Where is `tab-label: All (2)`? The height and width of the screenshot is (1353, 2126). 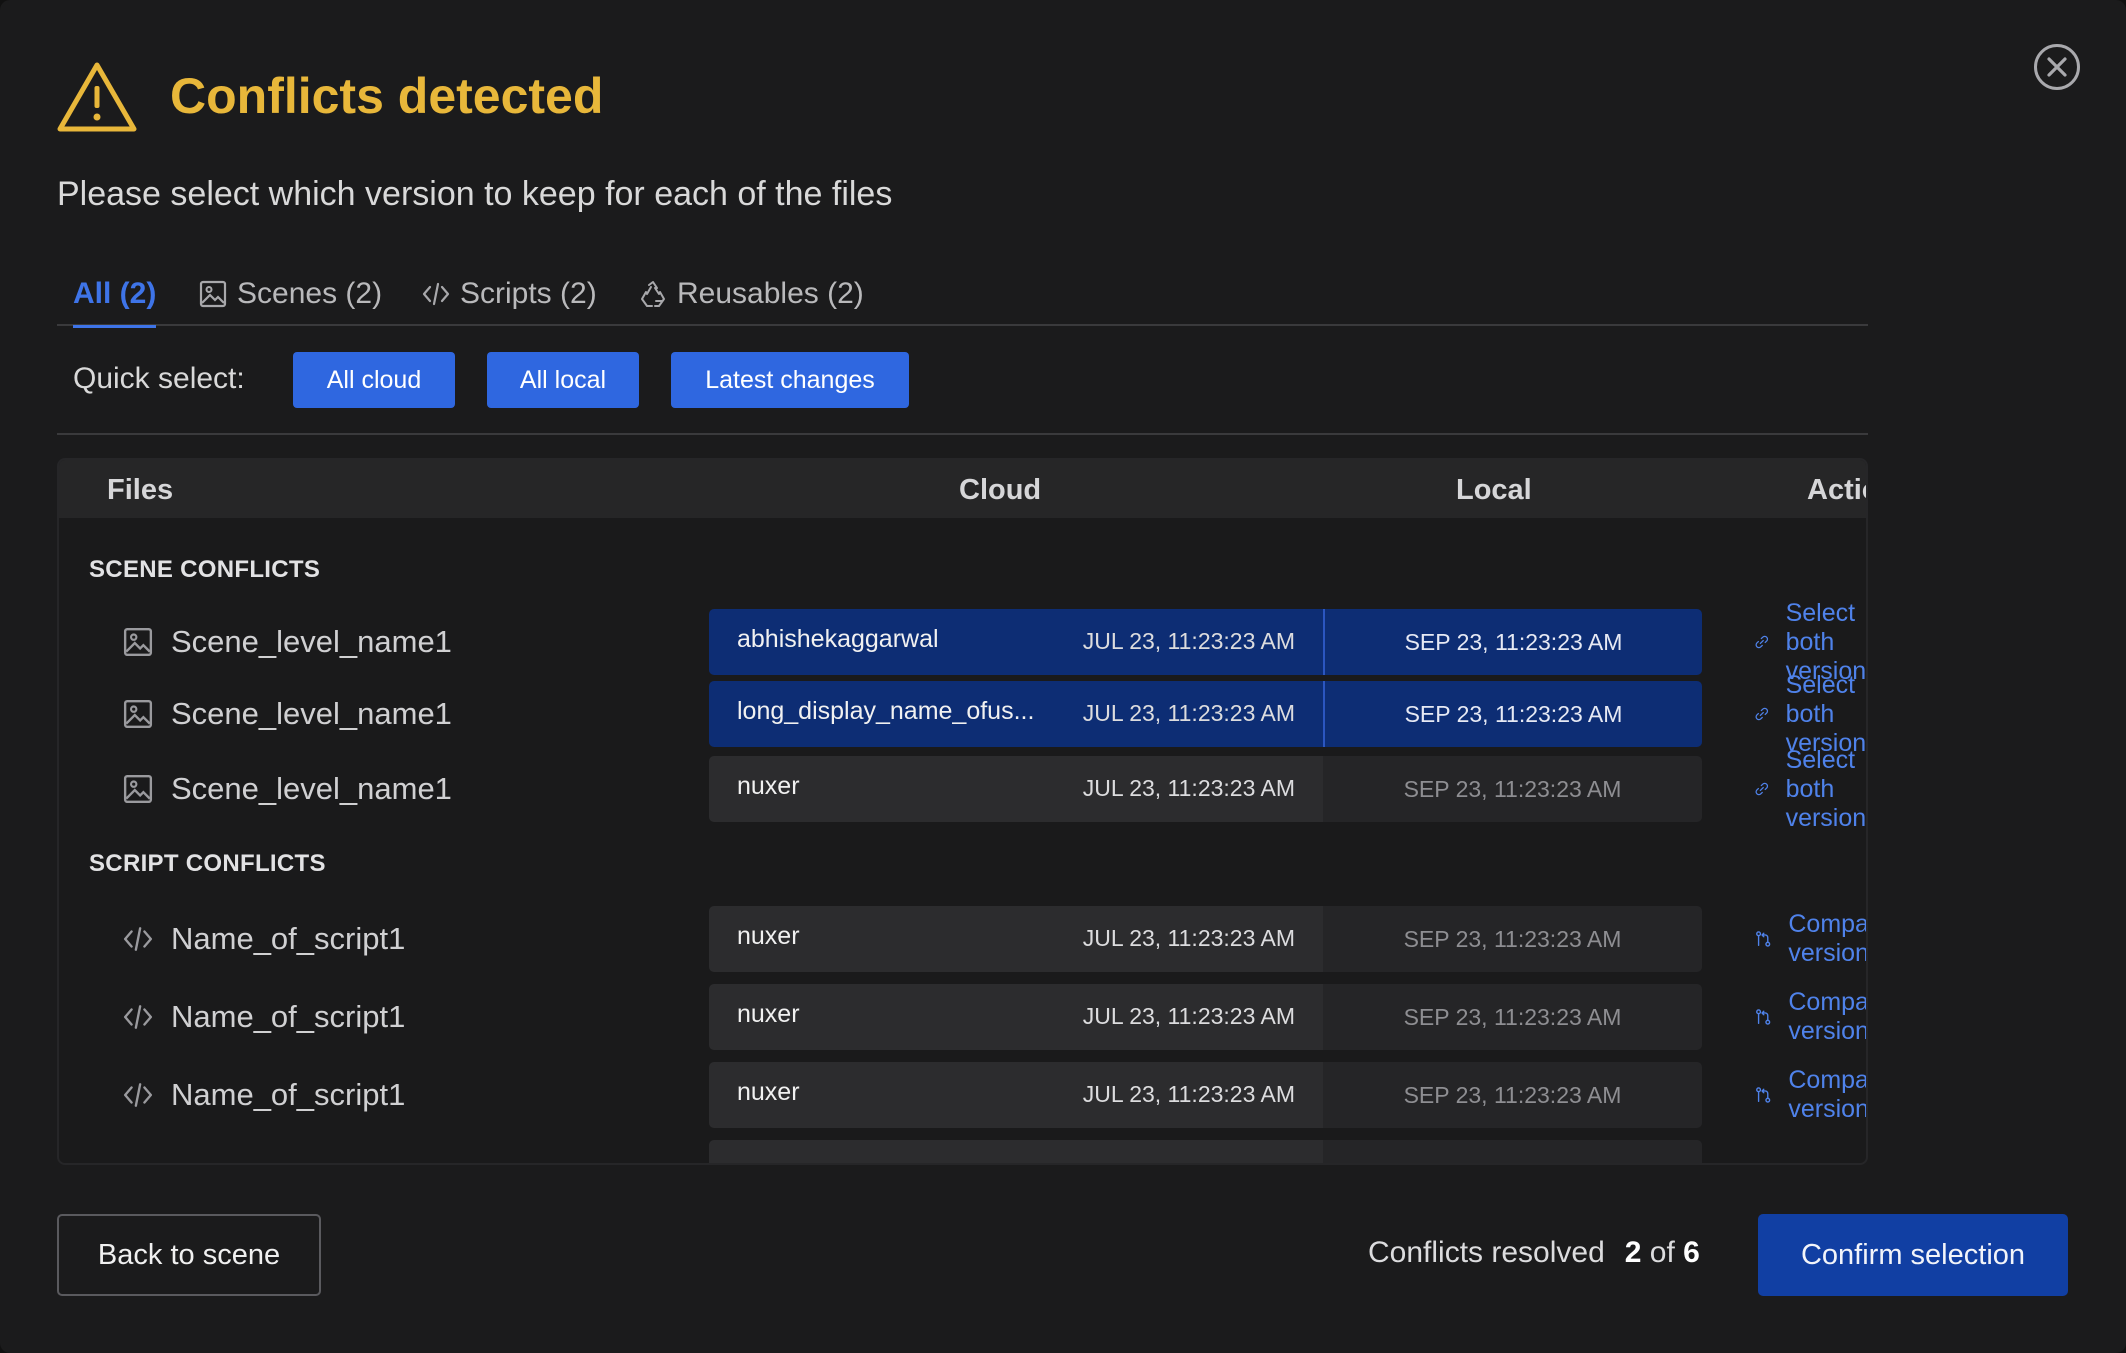
tab-label: All (2) is located at coordinates (115, 293).